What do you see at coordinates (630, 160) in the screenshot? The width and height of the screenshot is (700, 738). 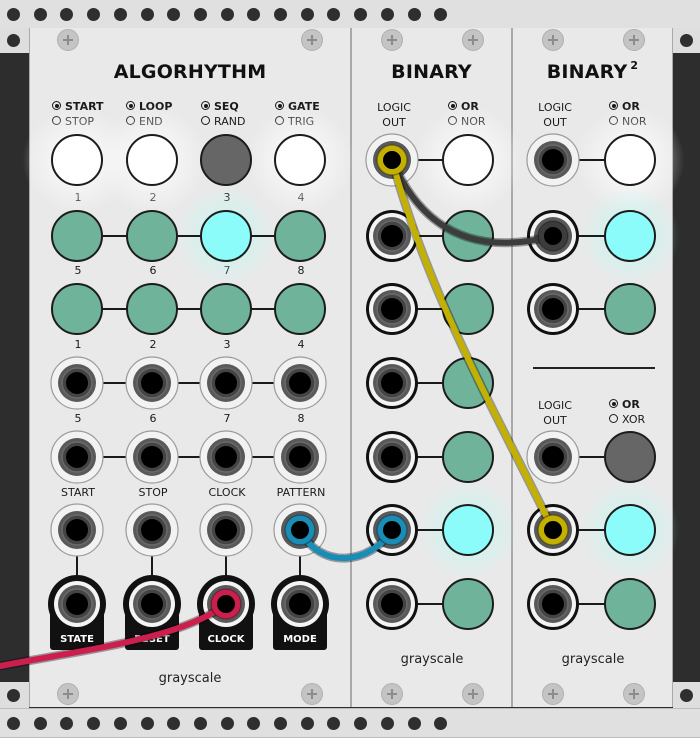 I see `binary2-s1-logic-led` at bounding box center [630, 160].